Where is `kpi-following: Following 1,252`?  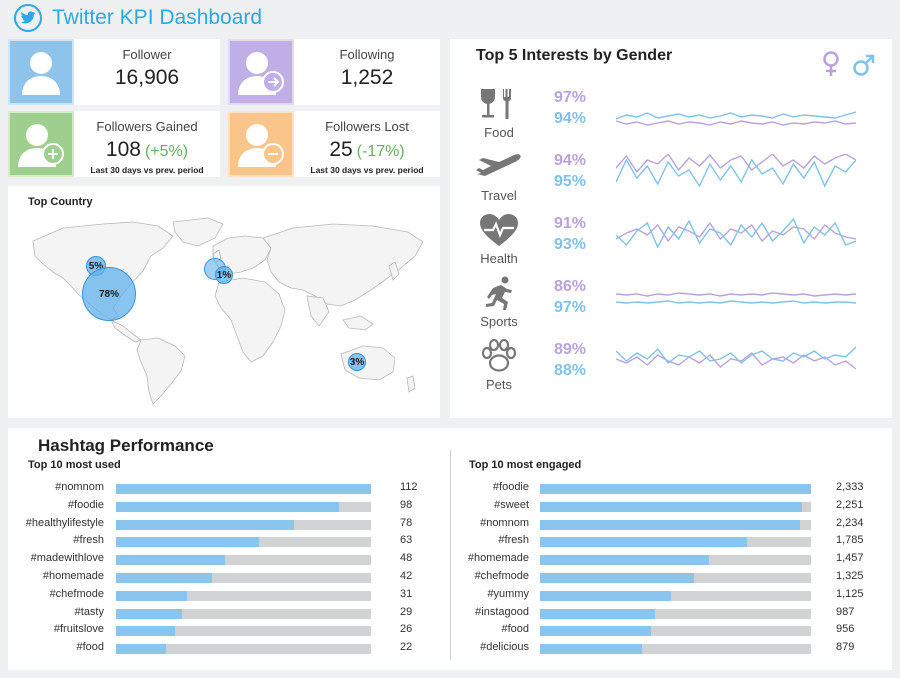 kpi-following: Following 1,252 is located at coordinates (334, 72).